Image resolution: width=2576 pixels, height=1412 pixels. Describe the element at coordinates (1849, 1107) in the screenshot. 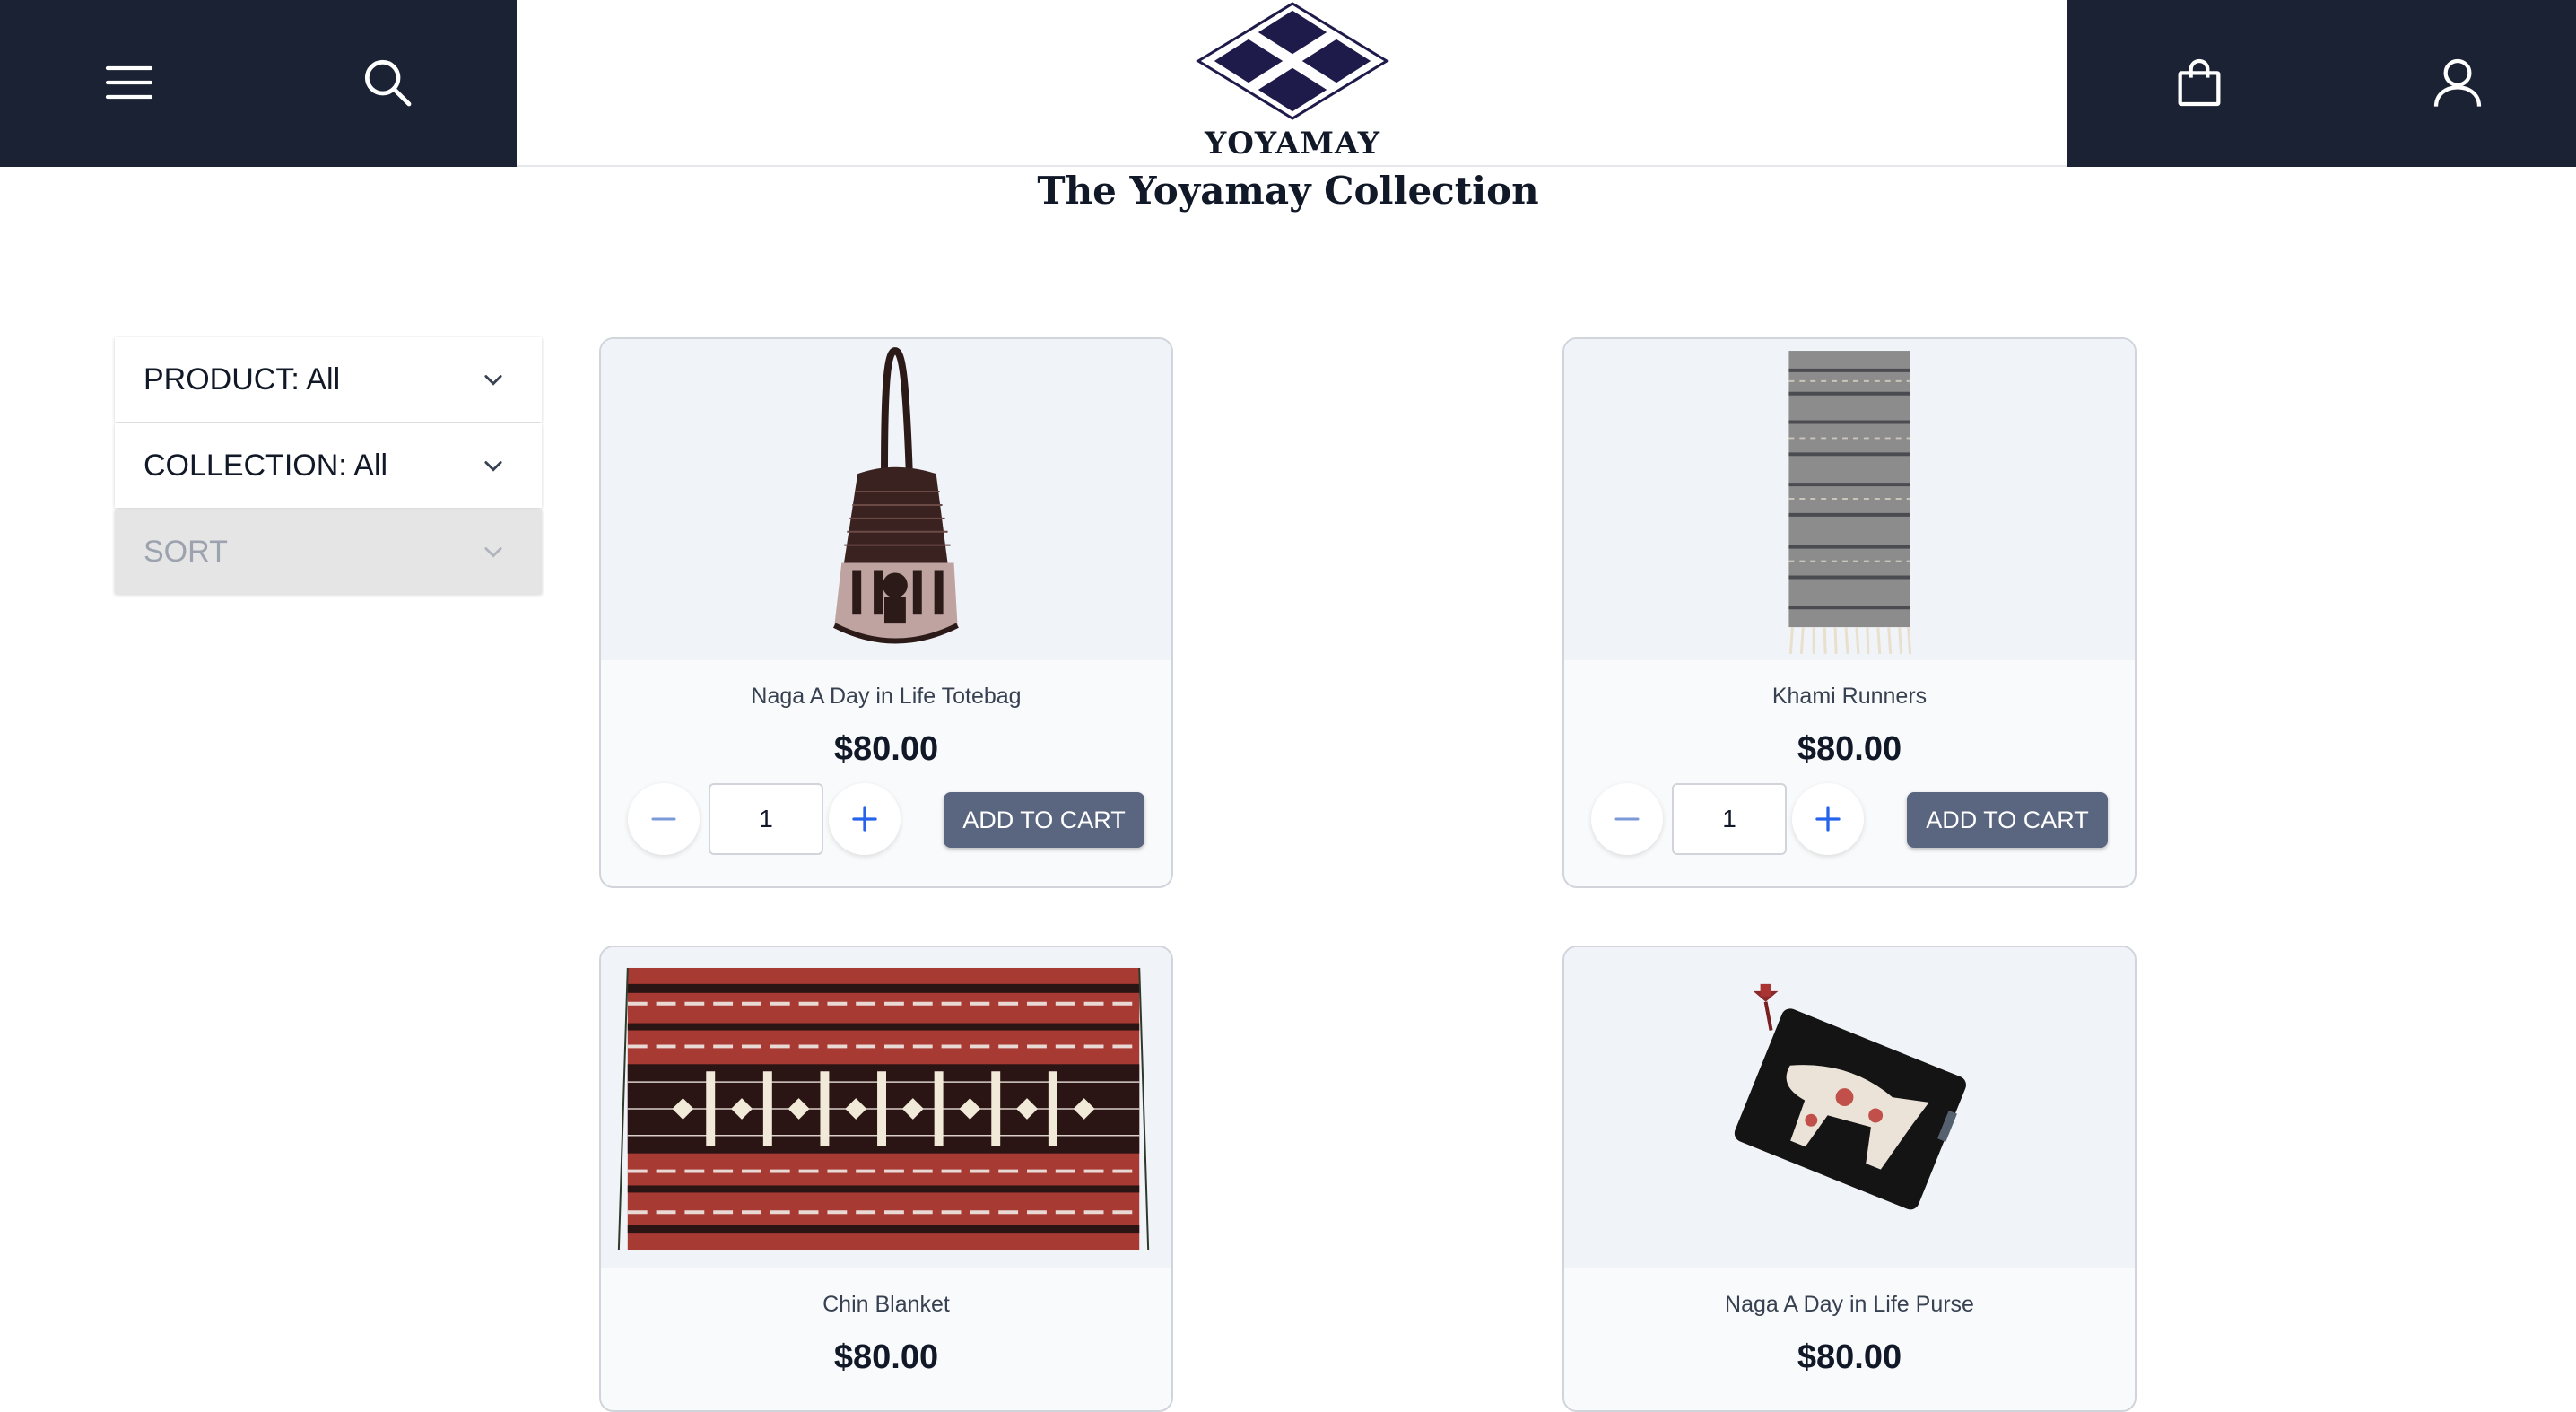

I see `product-image-purse` at that location.